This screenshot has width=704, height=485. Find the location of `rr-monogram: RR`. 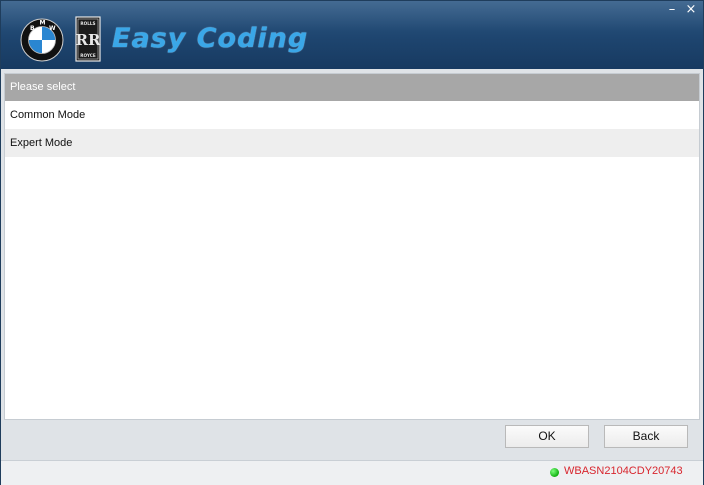

rr-monogram: RR is located at coordinates (88, 40).